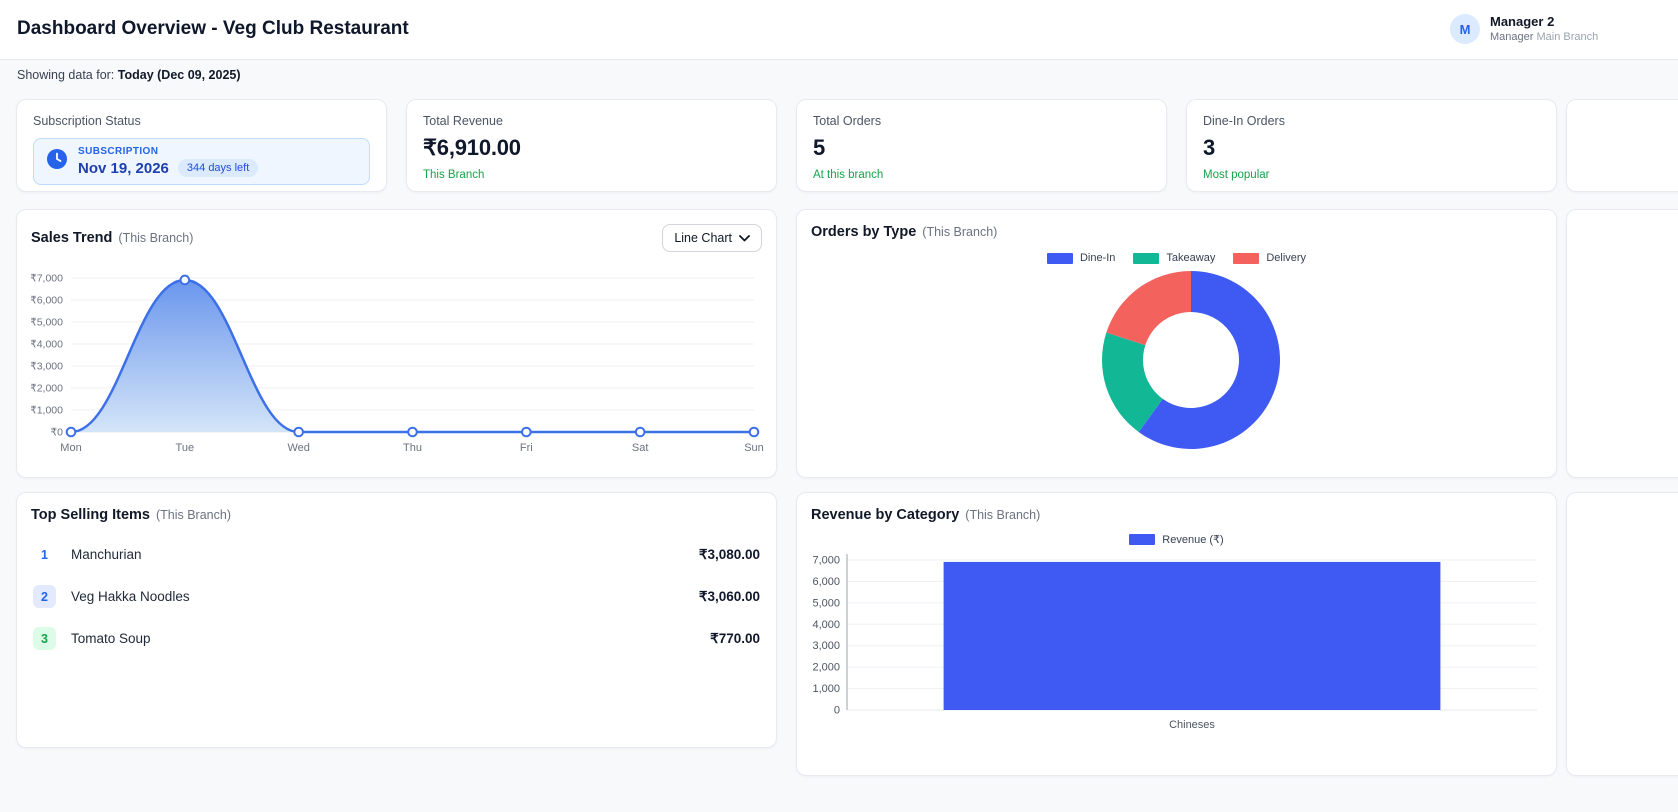 Image resolution: width=1678 pixels, height=812 pixels. I want to click on svg-text: 7,000, so click(826, 561).